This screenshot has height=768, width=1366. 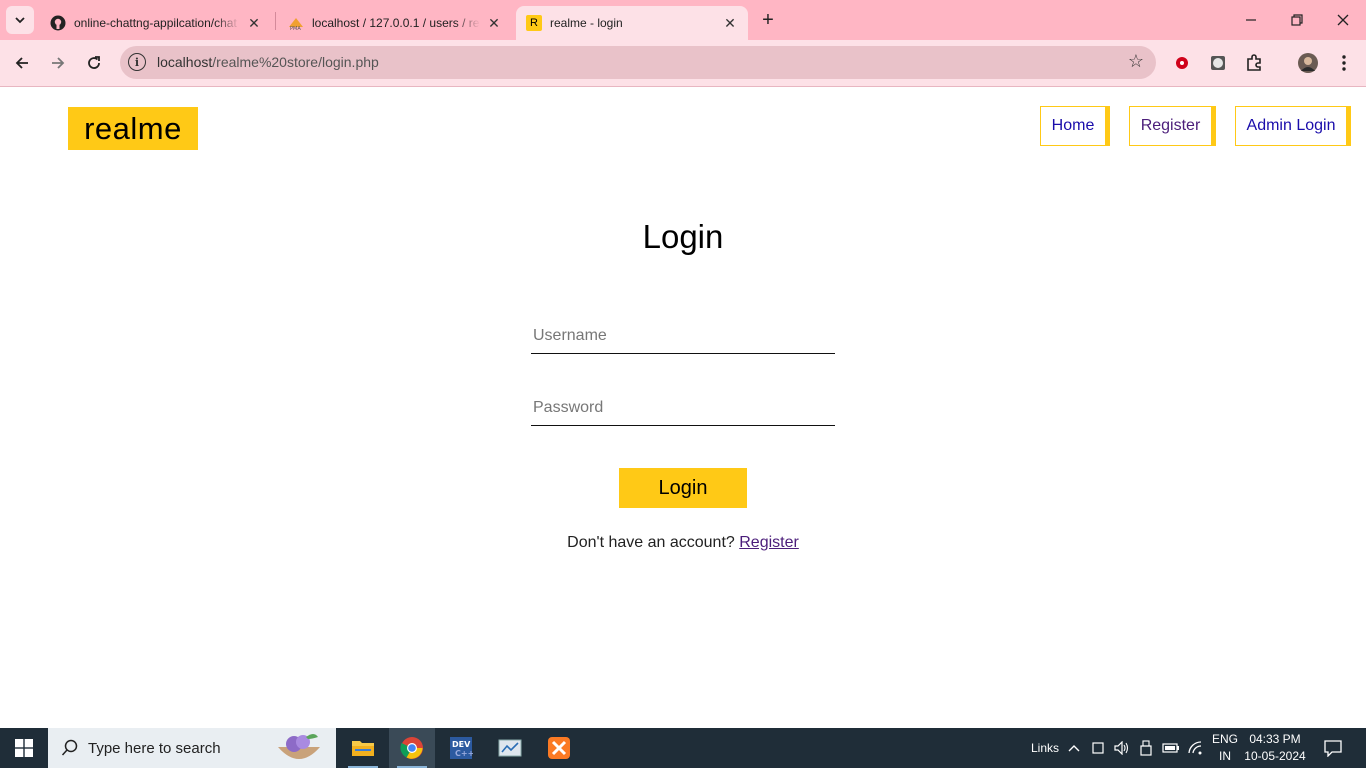 I want to click on language-code: ENG, so click(x=1224, y=739).